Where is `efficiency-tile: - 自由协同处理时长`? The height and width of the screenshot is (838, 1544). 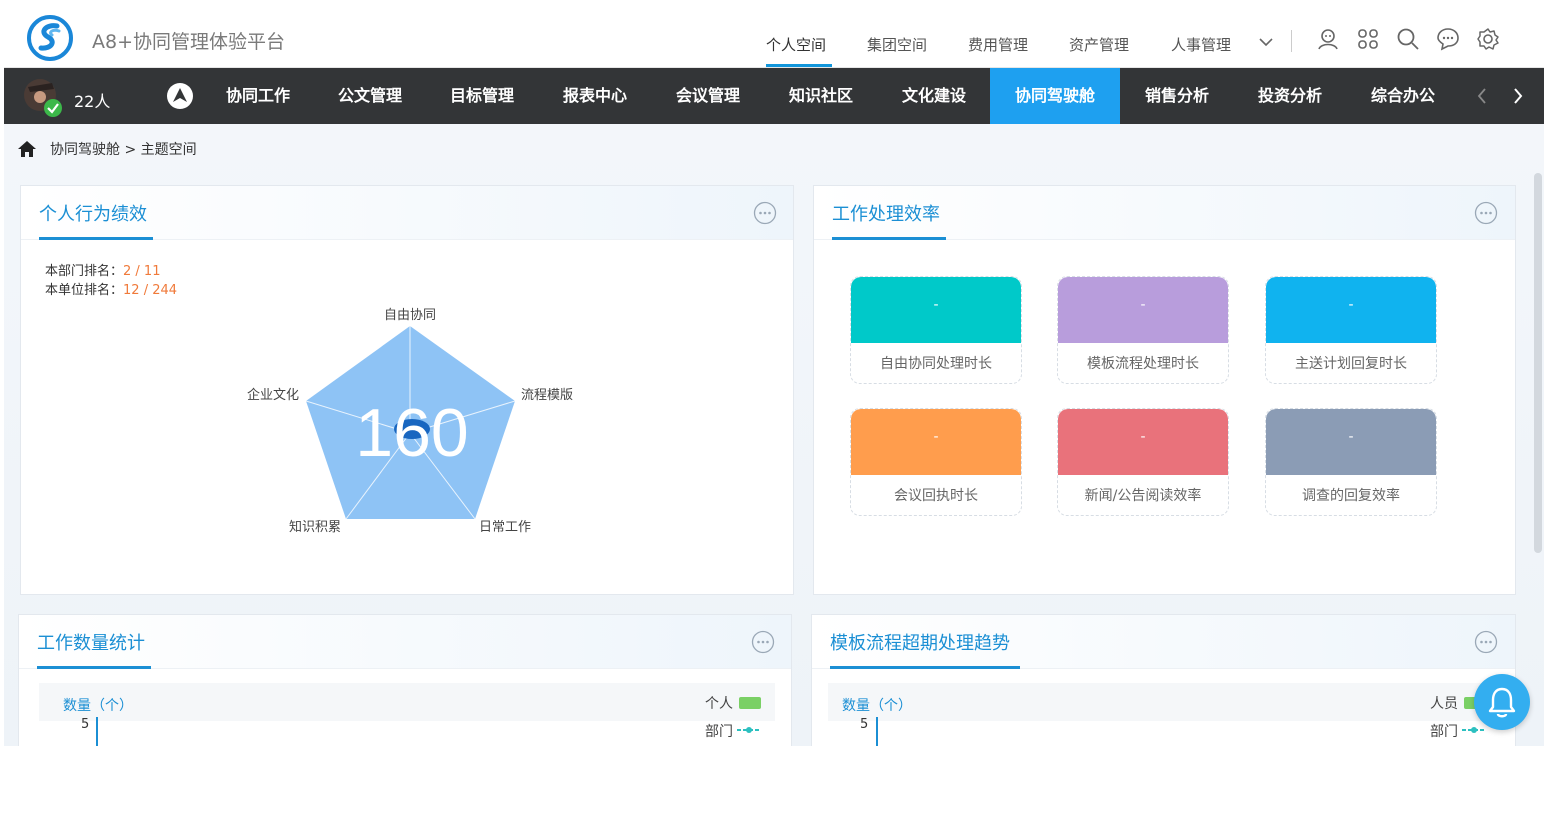
efficiency-tile: - 自由协同处理时长 is located at coordinates (936, 330).